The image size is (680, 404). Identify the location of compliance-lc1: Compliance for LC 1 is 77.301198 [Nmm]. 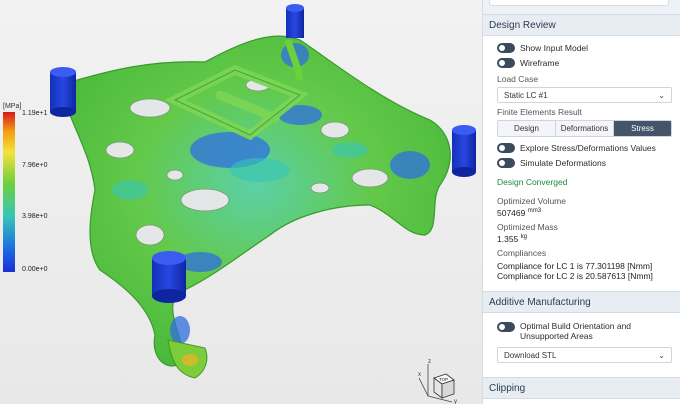
(575, 266).